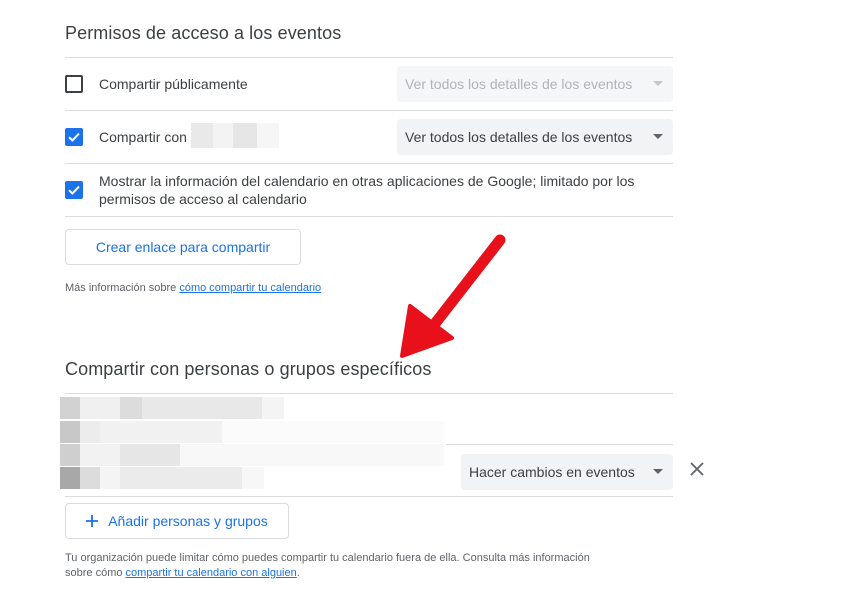 The width and height of the screenshot is (847, 598). Describe the element at coordinates (211, 573) in the screenshot. I see `share-calendar-with-someone-link: compartir tu calendario con alguien` at that location.